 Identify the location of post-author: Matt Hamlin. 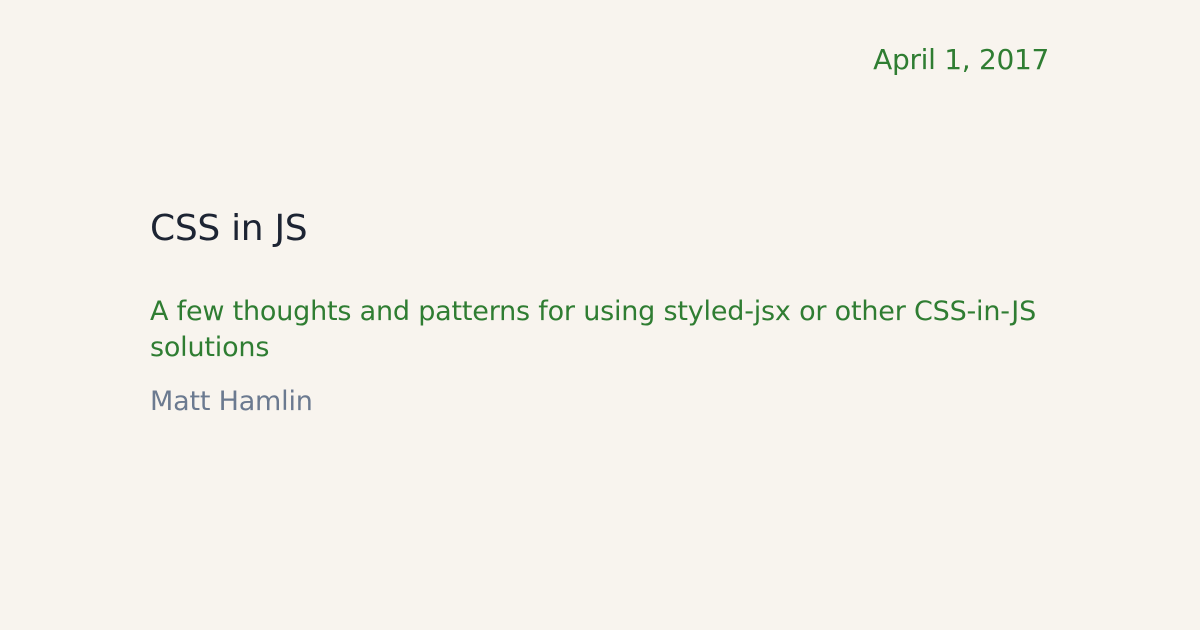
(231, 401).